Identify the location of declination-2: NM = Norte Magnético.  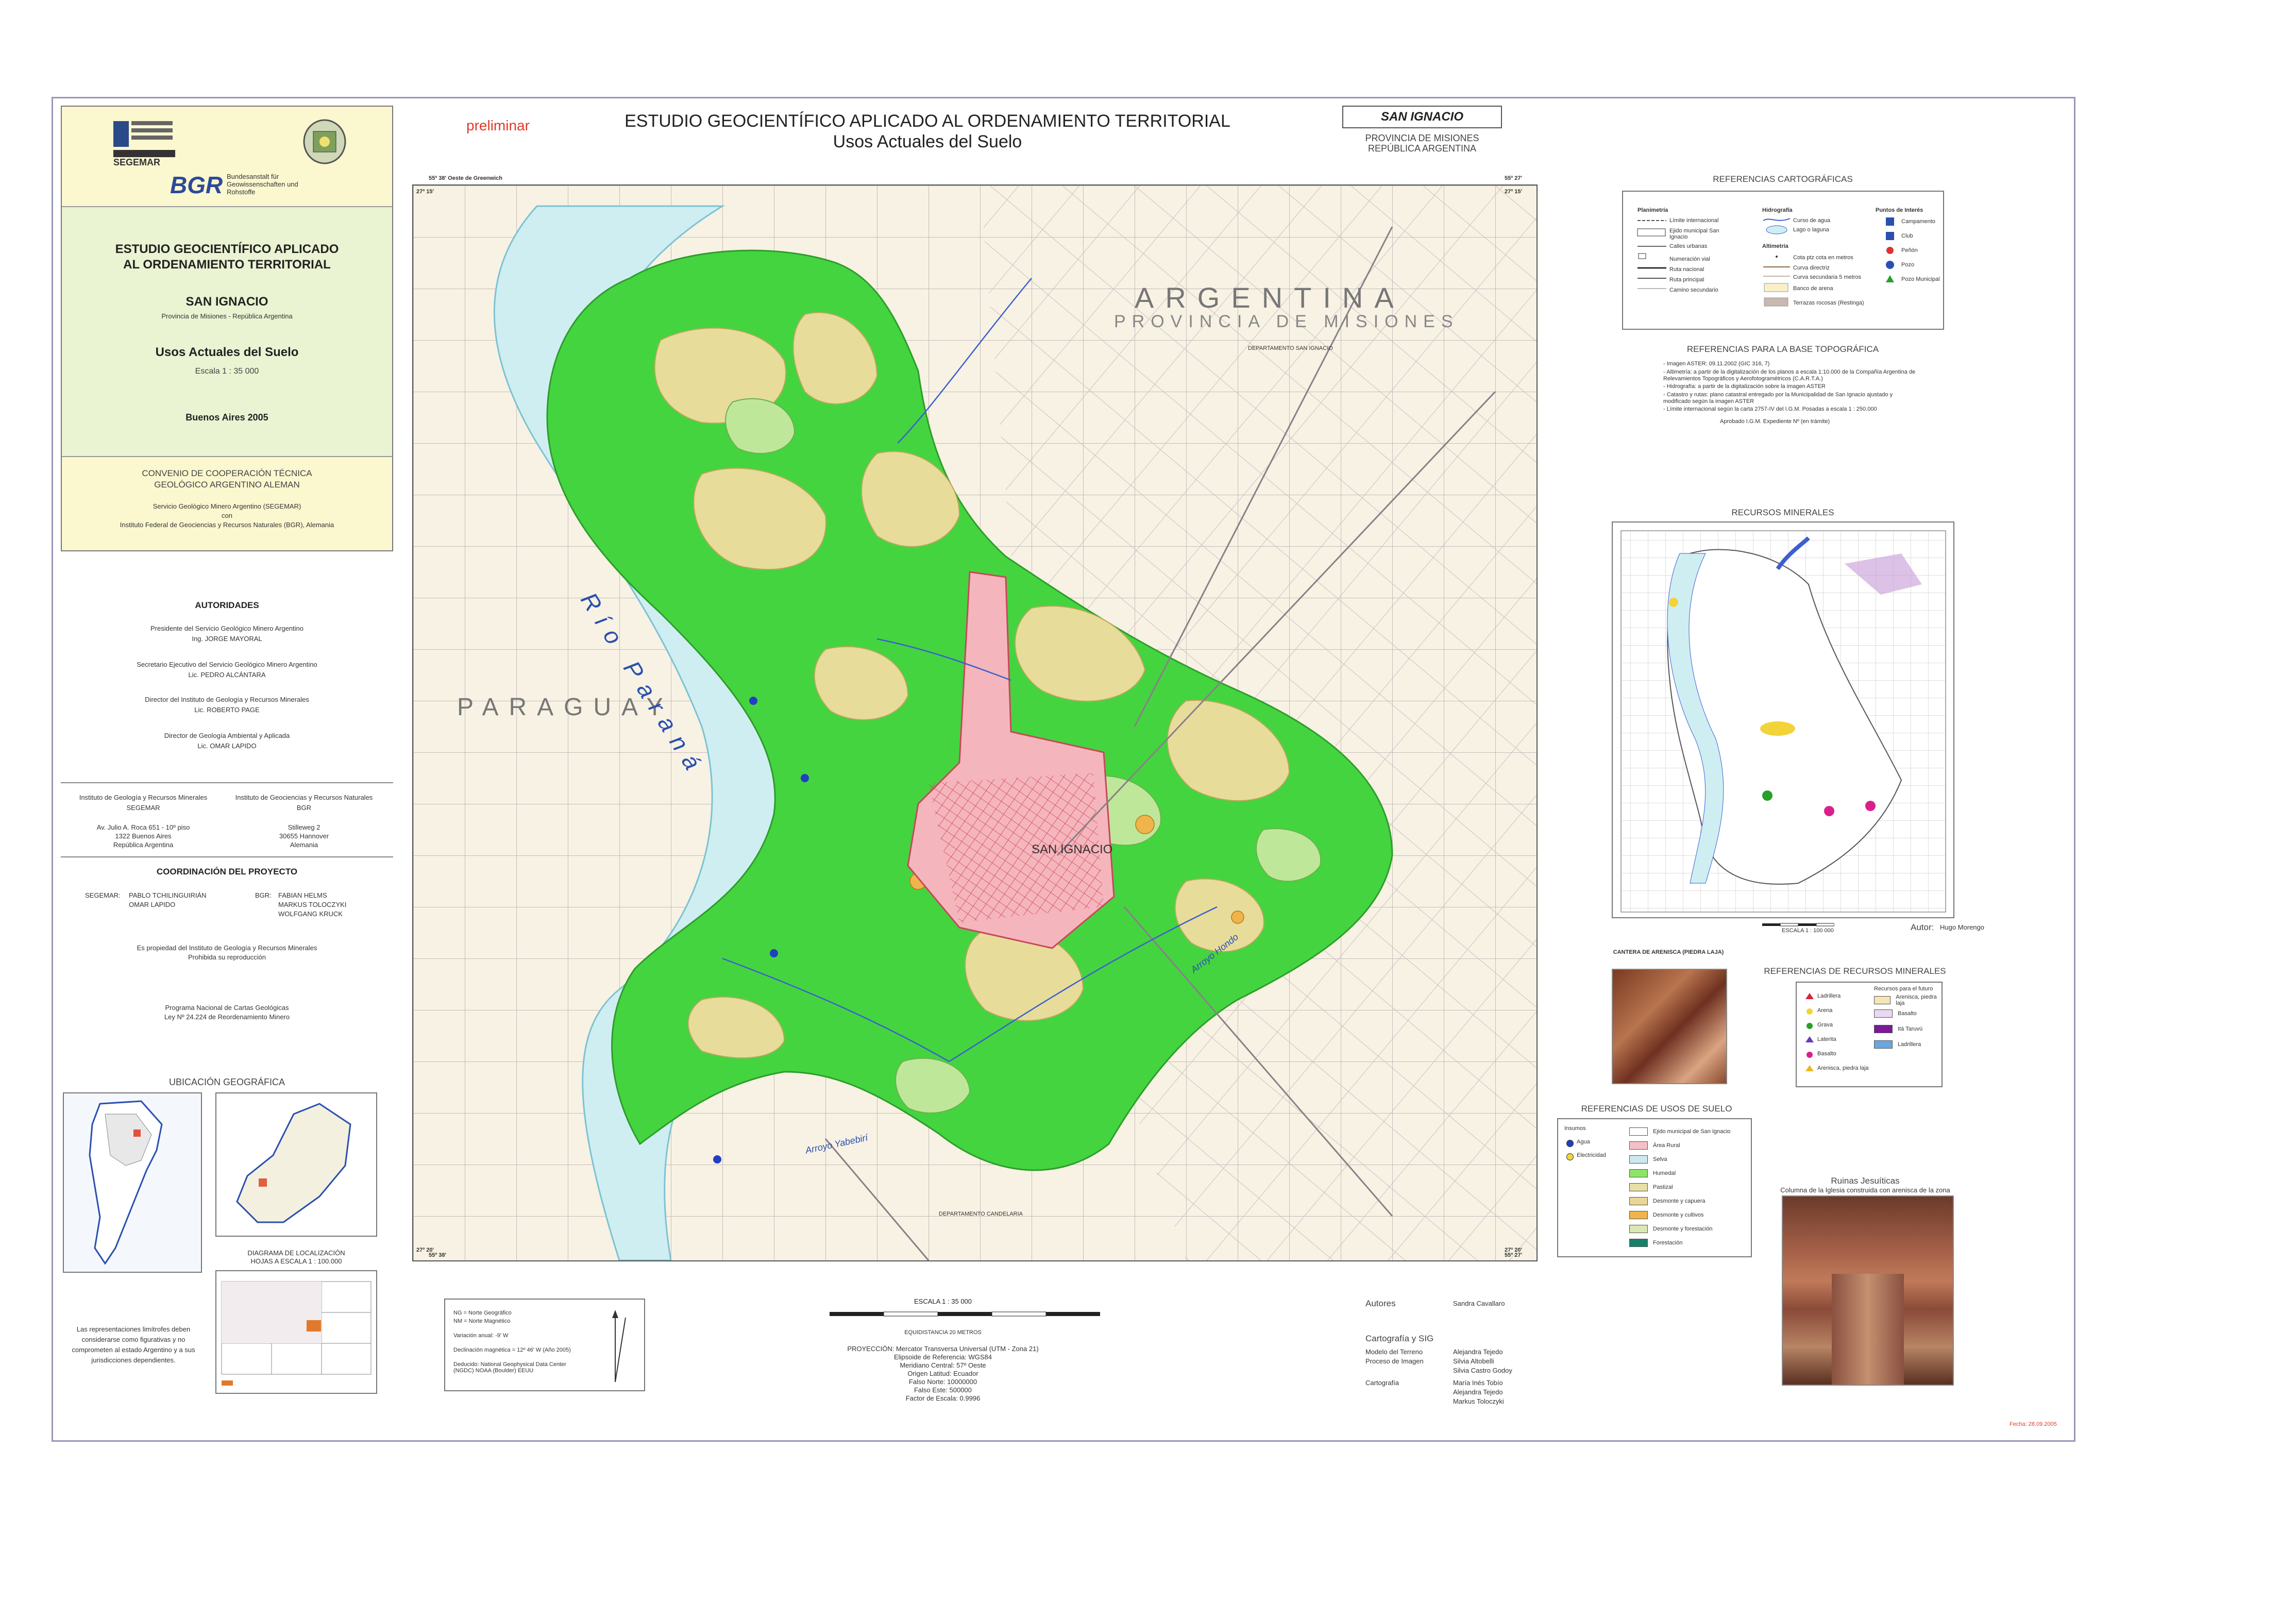
(482, 1321).